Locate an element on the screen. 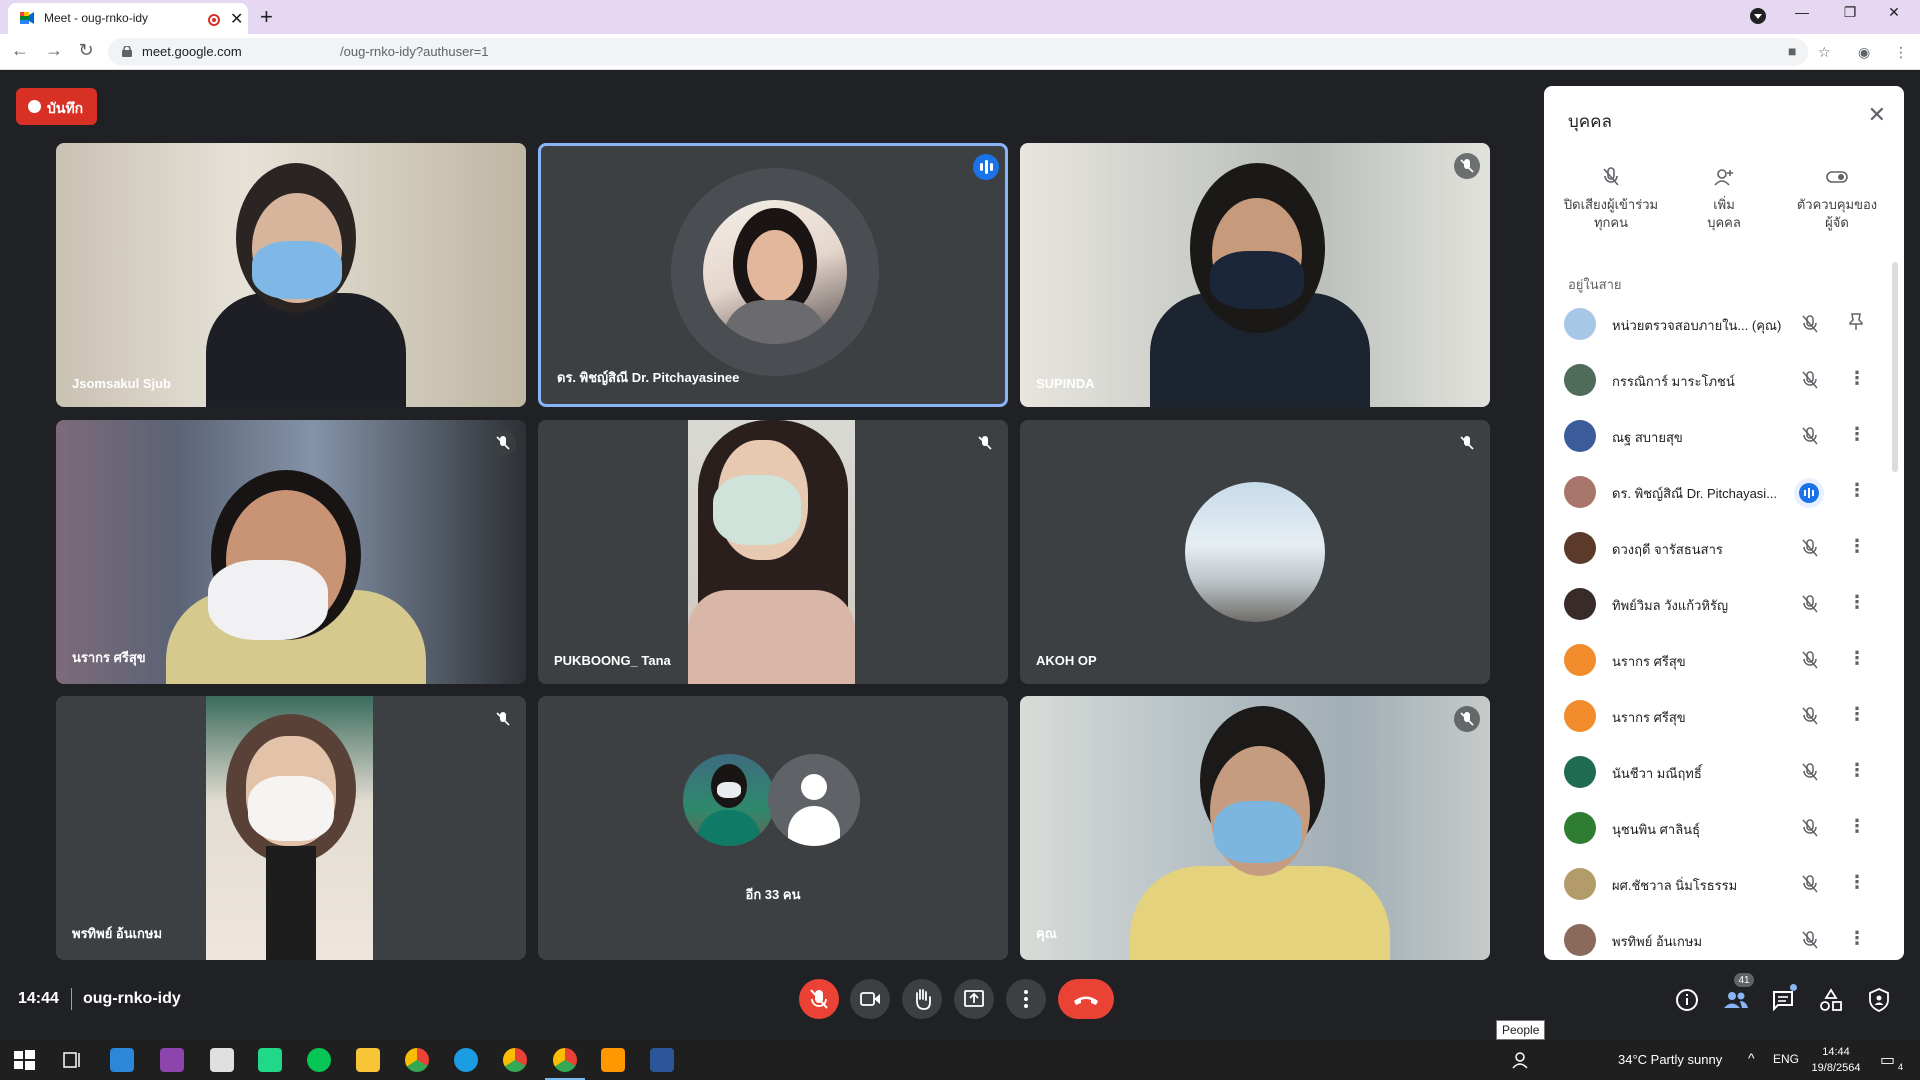 The image size is (1920, 1080). activities-button is located at coordinates (1831, 1000).